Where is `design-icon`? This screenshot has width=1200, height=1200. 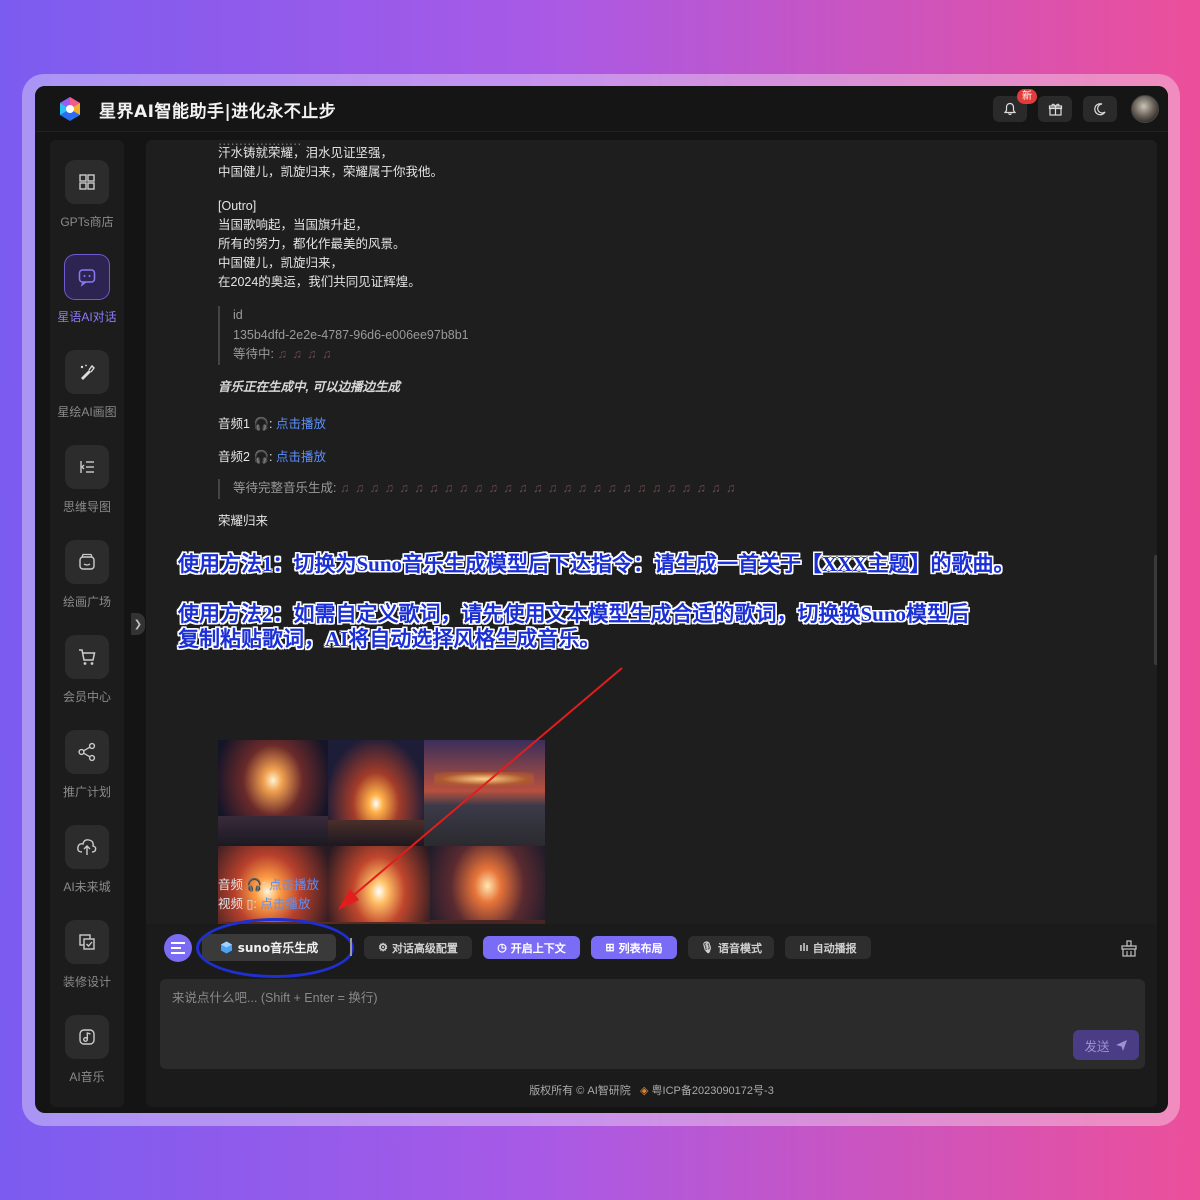
design-icon is located at coordinates (87, 942).